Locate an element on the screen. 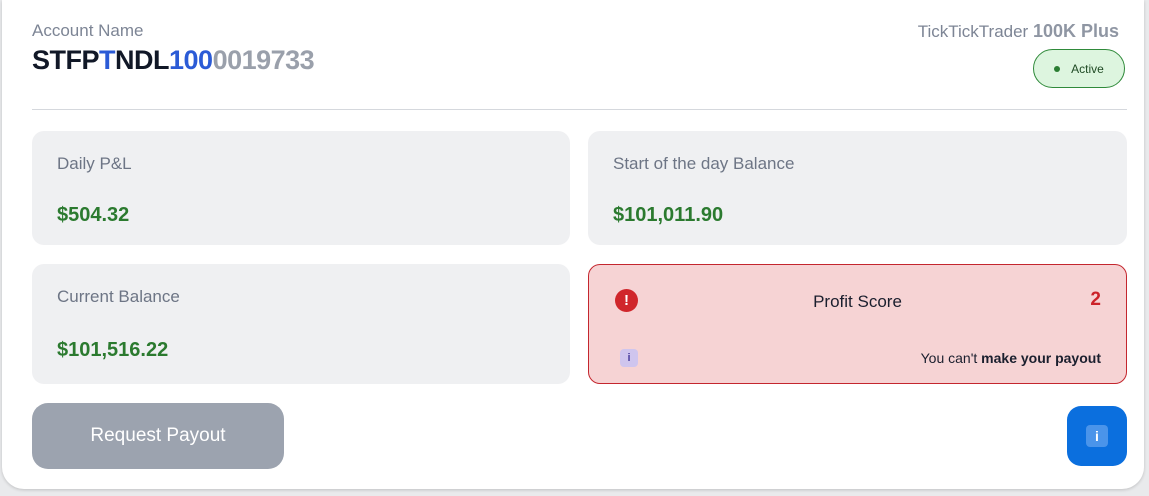 The height and width of the screenshot is (496, 1149). current-balance-card: Current Balance $101,516.22 is located at coordinates (301, 324).